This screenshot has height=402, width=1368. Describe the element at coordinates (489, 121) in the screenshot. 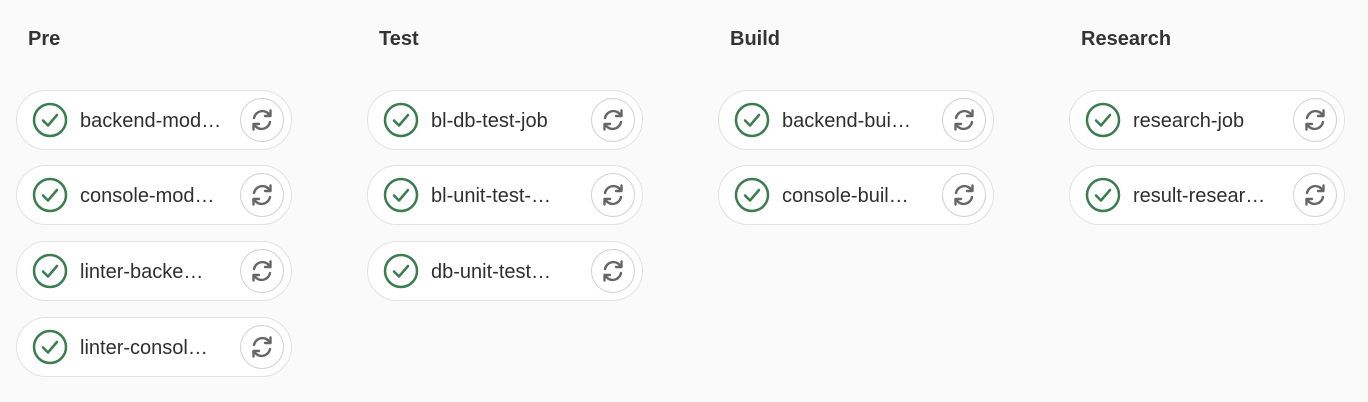

I see `job-name: bl-db-test-job` at that location.